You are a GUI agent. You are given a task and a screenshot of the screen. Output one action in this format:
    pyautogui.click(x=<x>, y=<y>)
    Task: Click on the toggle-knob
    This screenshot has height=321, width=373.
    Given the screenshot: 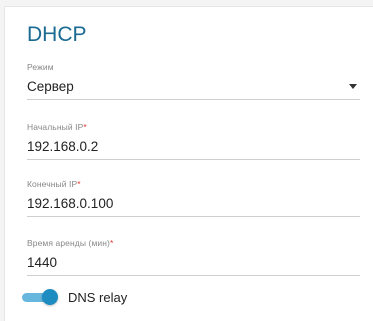 What is the action you would take?
    pyautogui.click(x=50, y=297)
    